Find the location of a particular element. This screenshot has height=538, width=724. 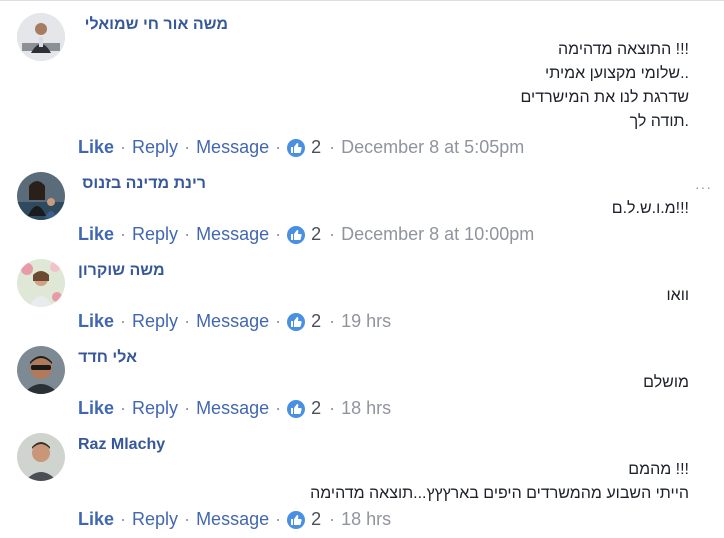

comment-author: משה אור חי שמואלי is located at coordinates (153, 25).